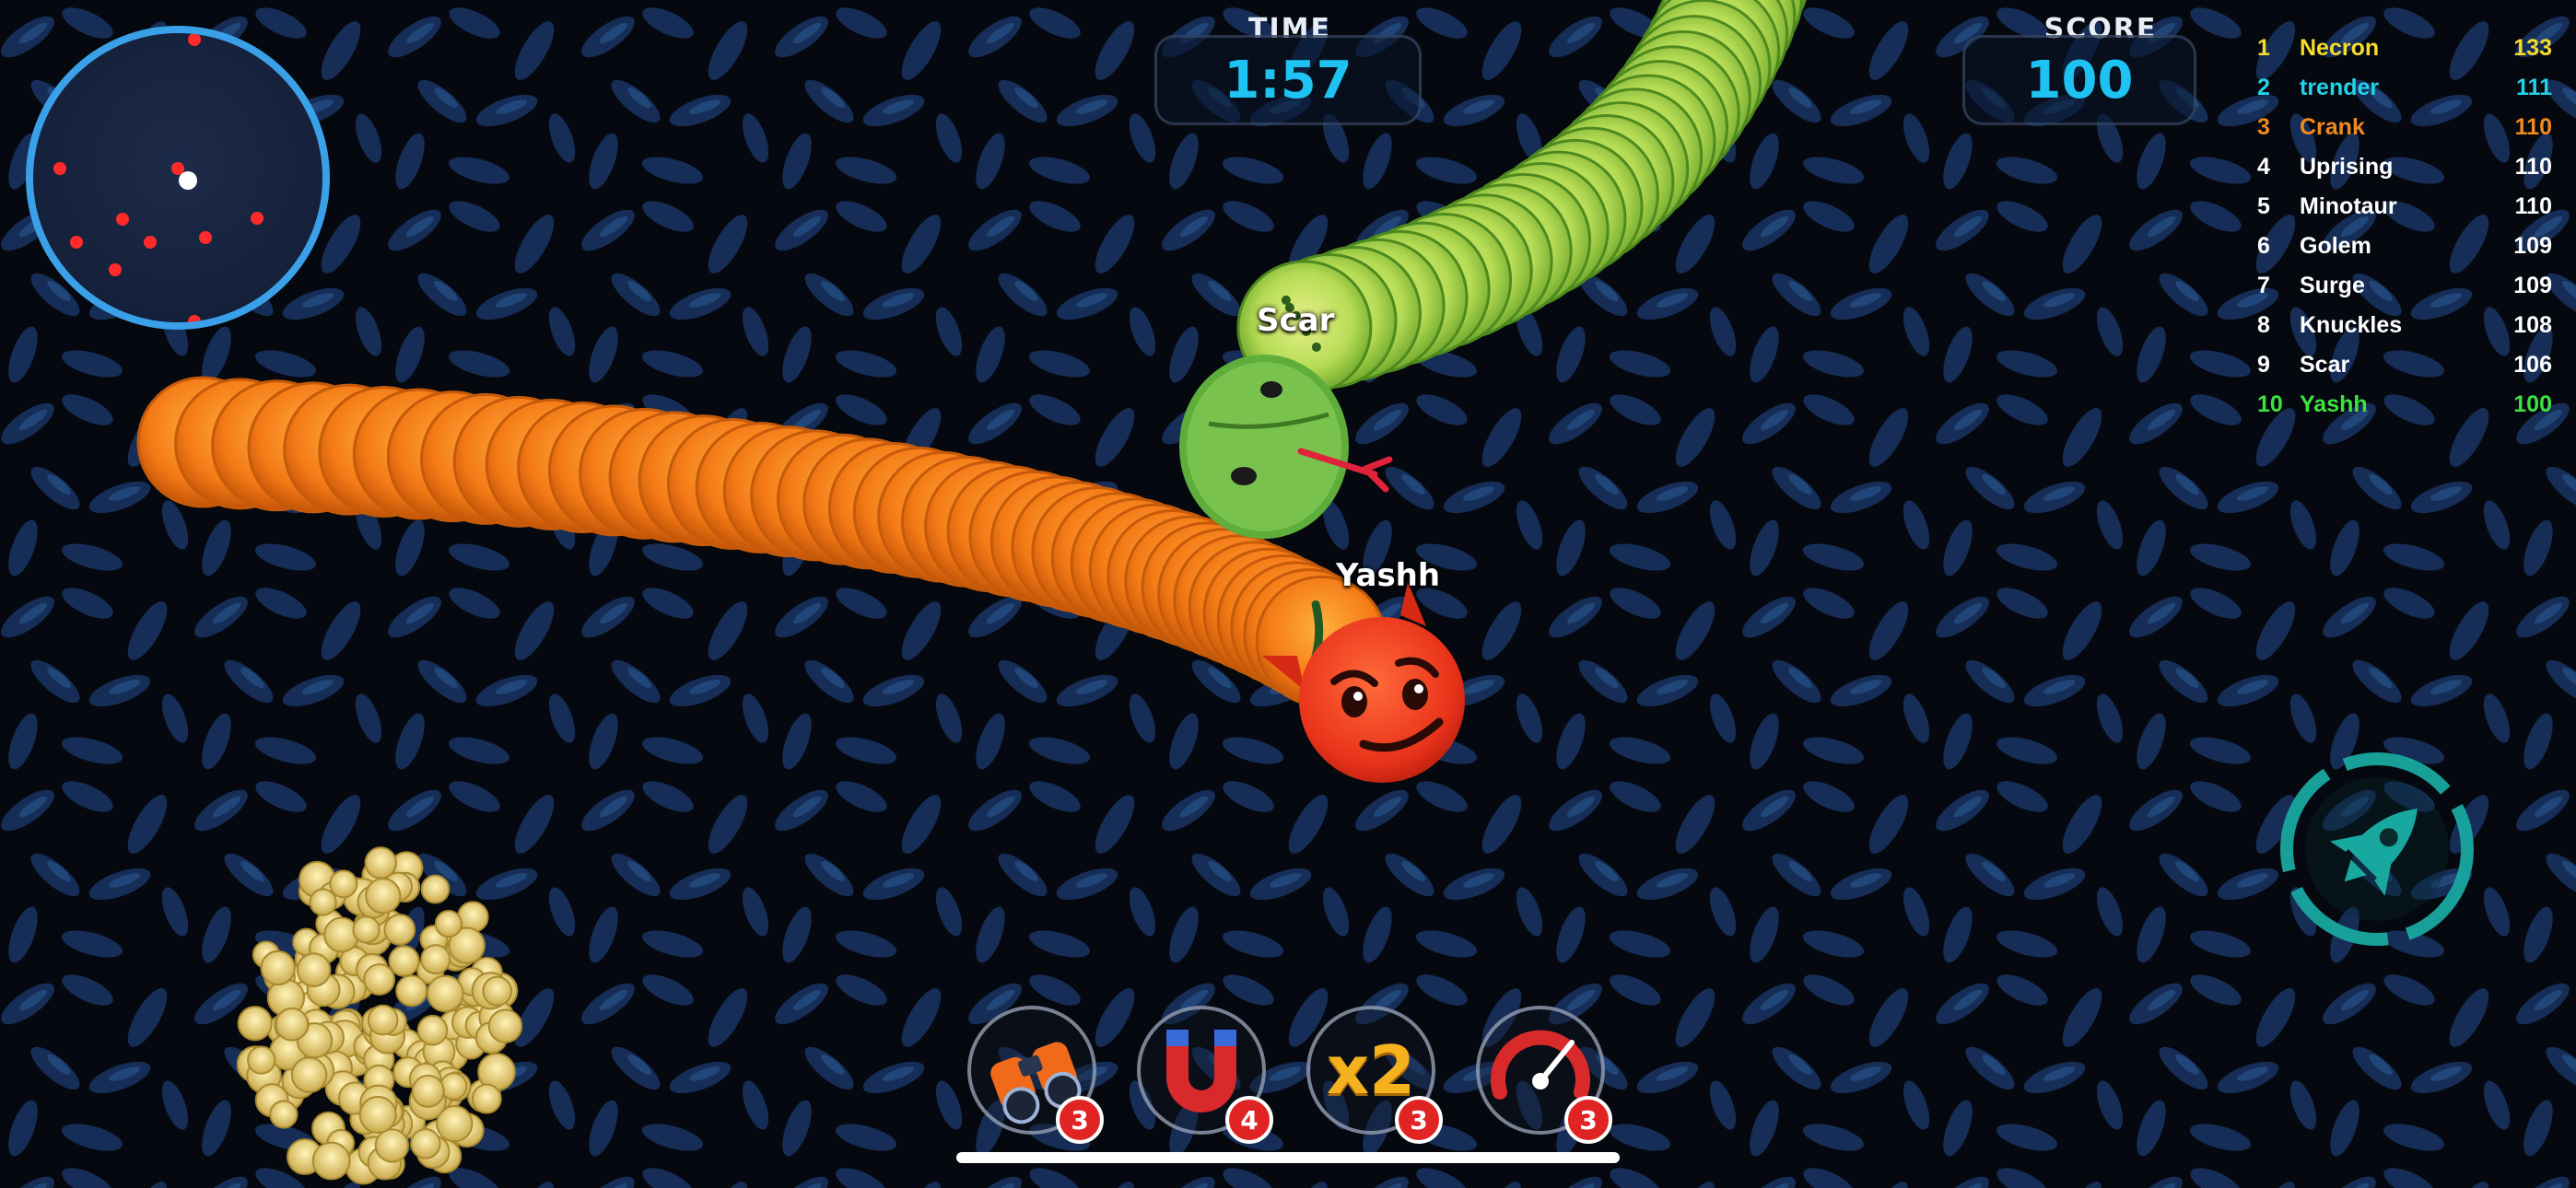 The height and width of the screenshot is (1188, 2576). Describe the element at coordinates (2263, 285) in the screenshot. I see `leaderboard-rank: 7` at that location.